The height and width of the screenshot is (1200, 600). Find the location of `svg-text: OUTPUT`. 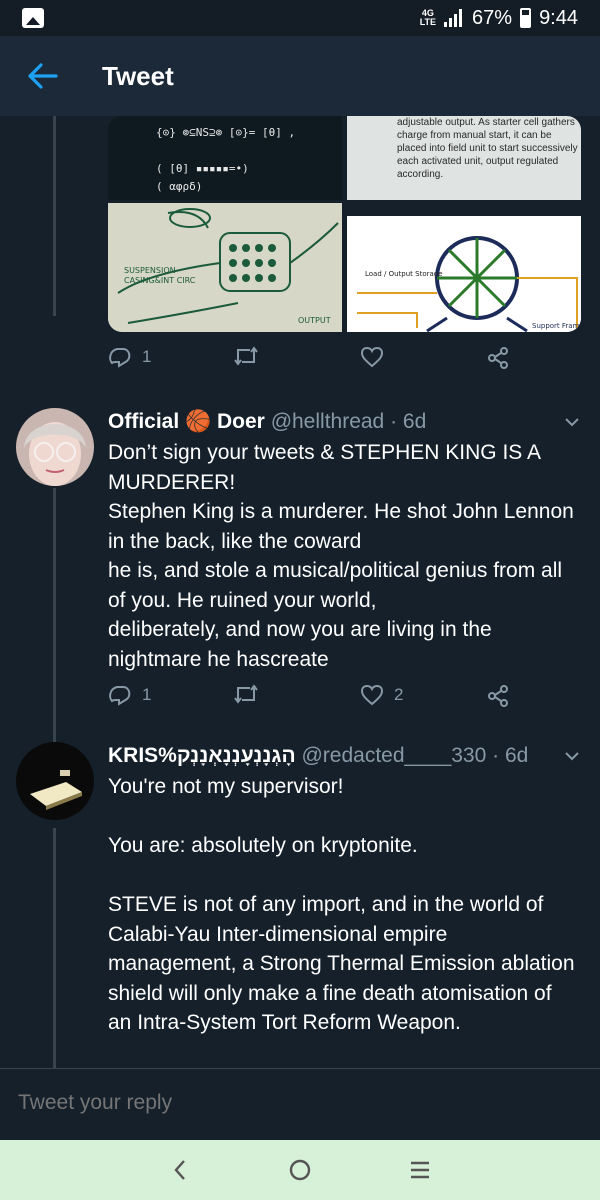

svg-text: OUTPUT is located at coordinates (314, 320).